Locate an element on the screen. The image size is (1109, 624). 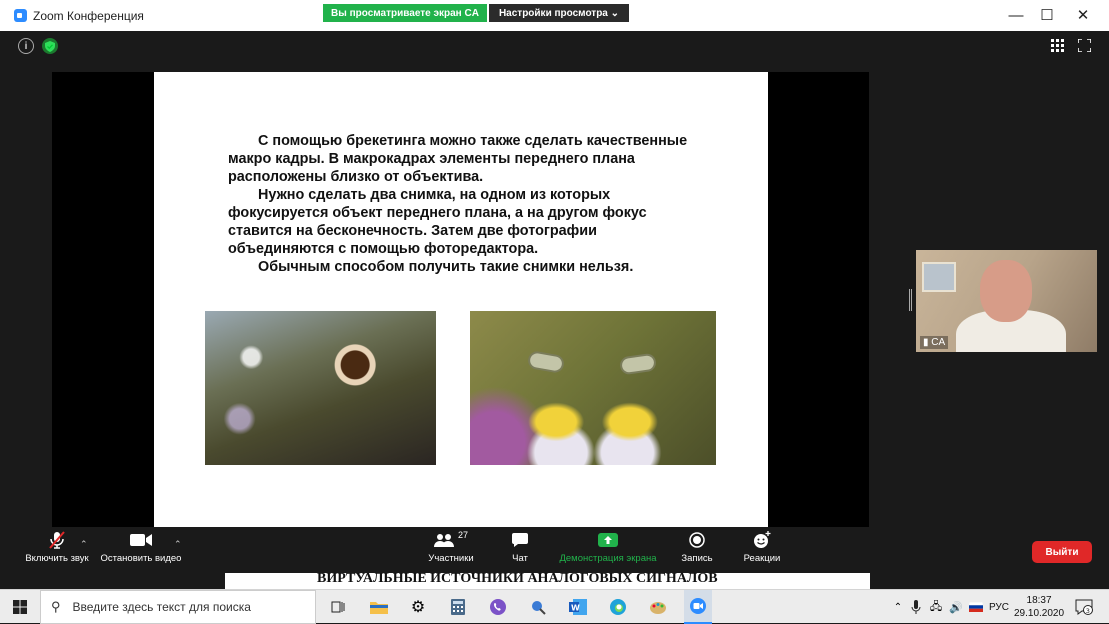
info-icon: i is located at coordinates (26, 46).